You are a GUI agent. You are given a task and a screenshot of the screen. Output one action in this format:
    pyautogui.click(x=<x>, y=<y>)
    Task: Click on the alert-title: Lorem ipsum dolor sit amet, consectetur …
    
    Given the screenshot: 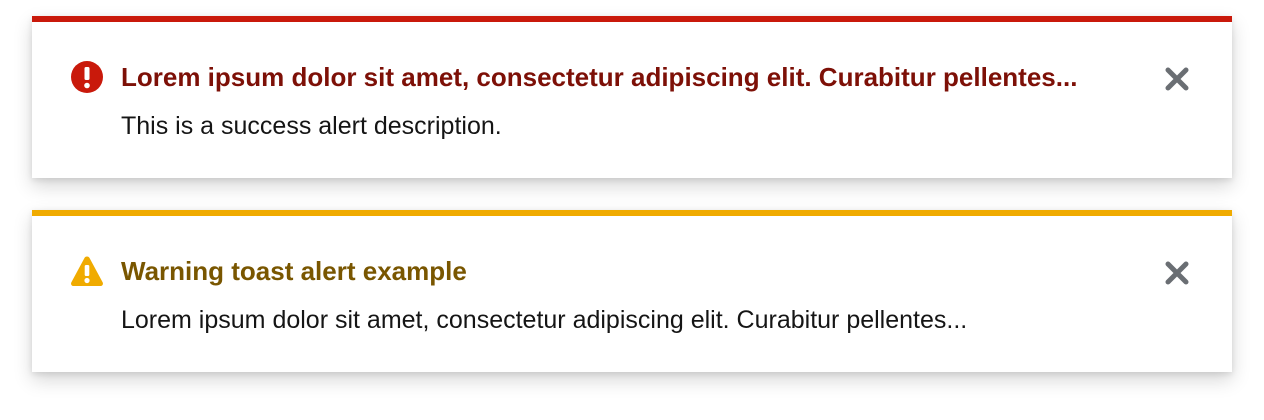 What is the action you would take?
    pyautogui.click(x=599, y=77)
    